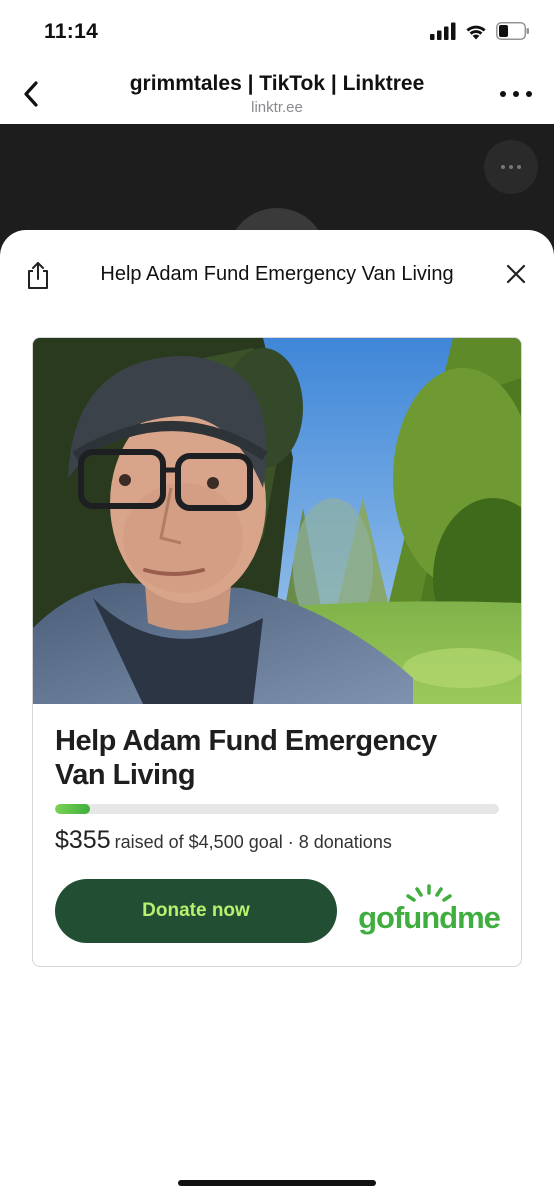 This screenshot has width=554, height=1199. I want to click on status-icons, so click(480, 31).